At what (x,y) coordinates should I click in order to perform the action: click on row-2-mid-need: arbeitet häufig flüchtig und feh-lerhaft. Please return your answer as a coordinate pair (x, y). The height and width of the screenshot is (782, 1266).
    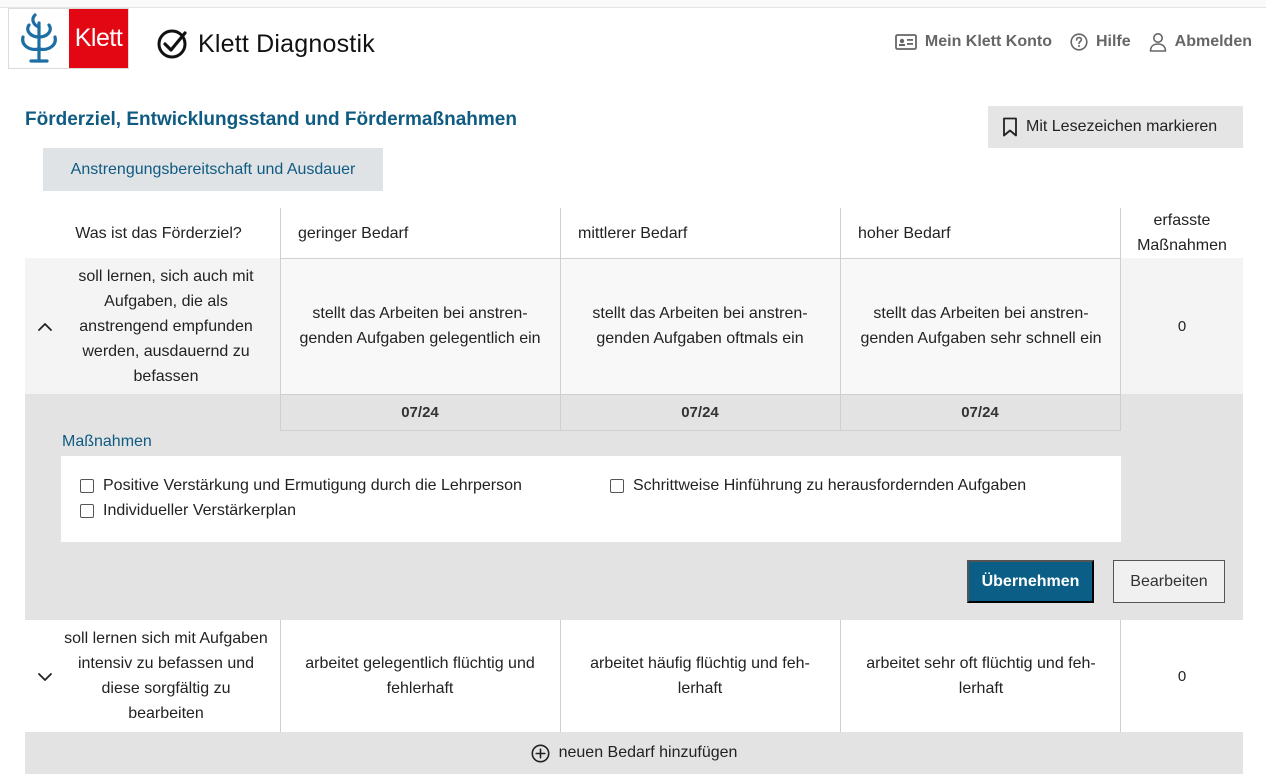
    Looking at the image, I should click on (700, 676).